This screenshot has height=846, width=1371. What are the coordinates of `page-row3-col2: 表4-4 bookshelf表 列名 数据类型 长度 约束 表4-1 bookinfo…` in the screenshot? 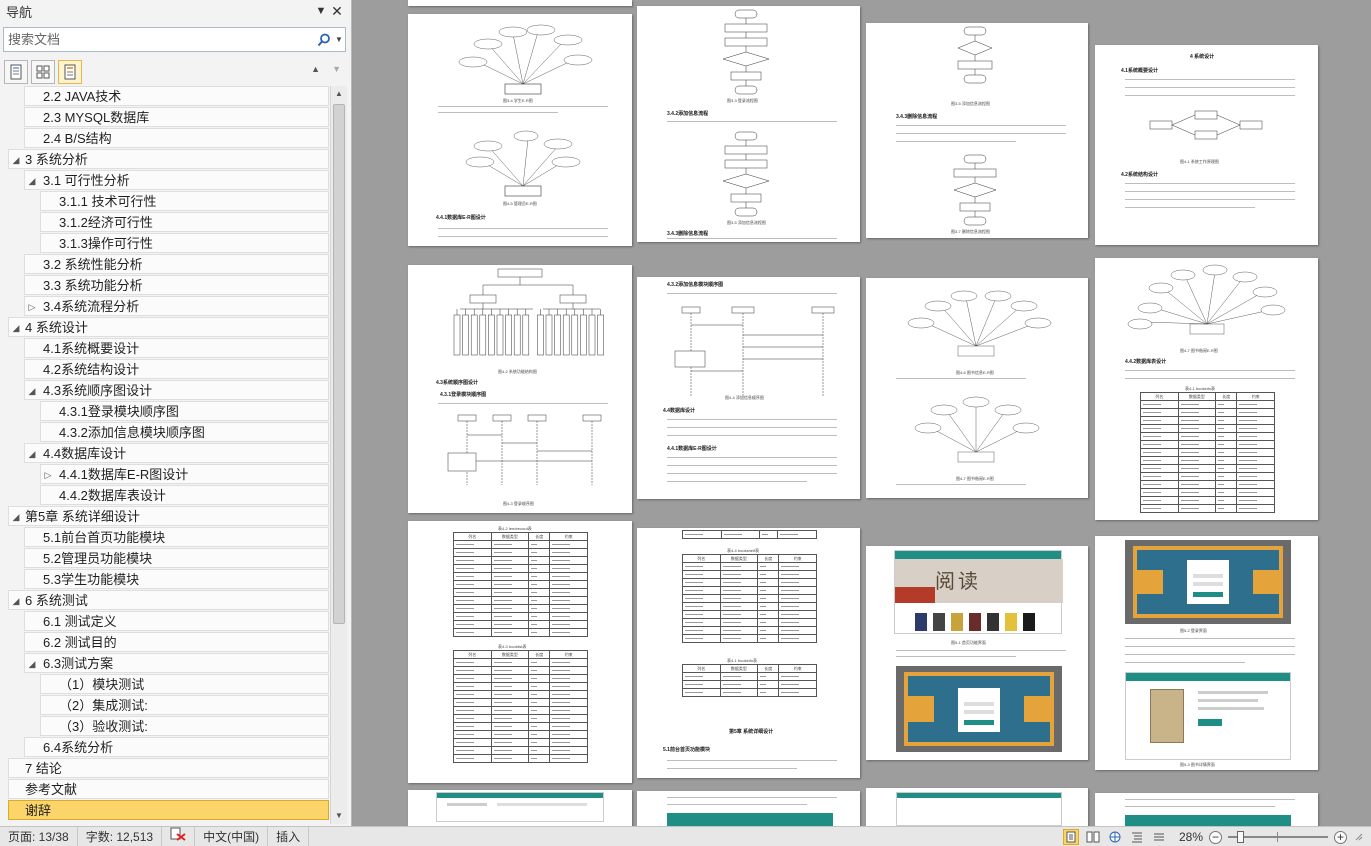 It's located at (748, 653).